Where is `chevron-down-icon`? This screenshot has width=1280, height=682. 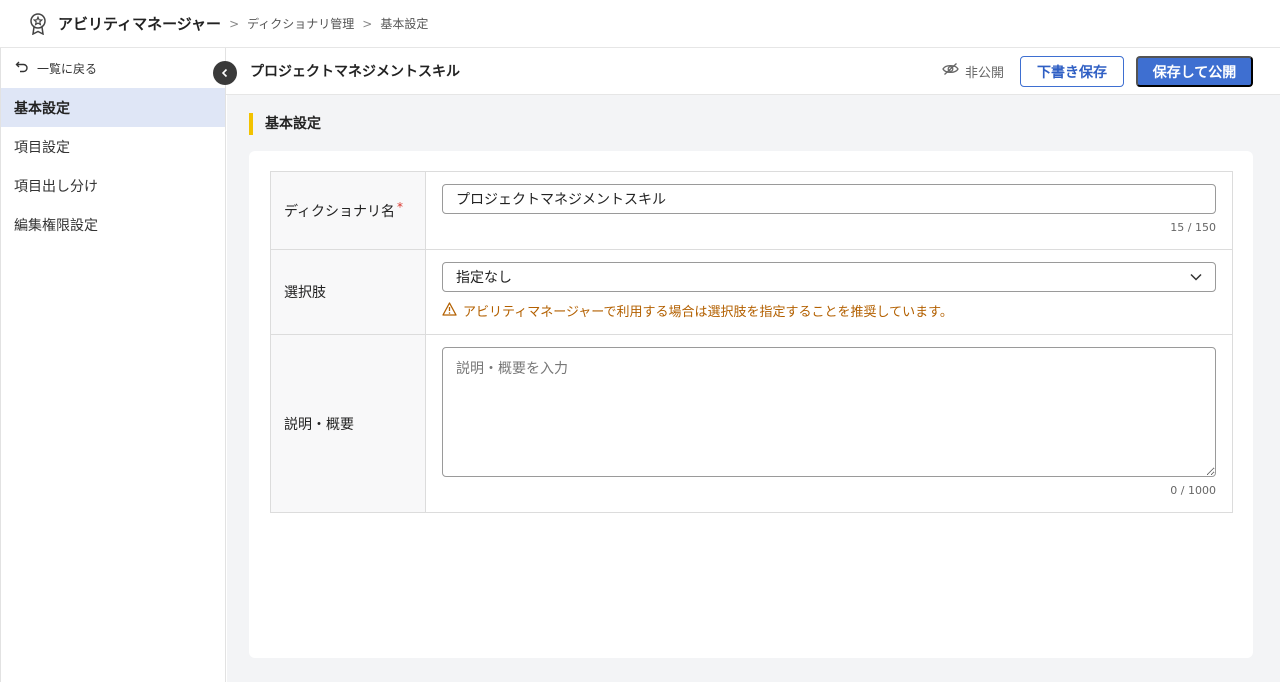 chevron-down-icon is located at coordinates (1196, 277).